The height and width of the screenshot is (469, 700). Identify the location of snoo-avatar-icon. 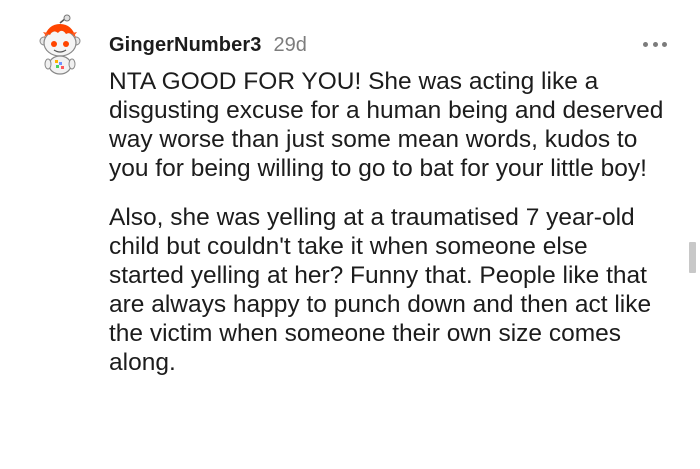
(60, 44).